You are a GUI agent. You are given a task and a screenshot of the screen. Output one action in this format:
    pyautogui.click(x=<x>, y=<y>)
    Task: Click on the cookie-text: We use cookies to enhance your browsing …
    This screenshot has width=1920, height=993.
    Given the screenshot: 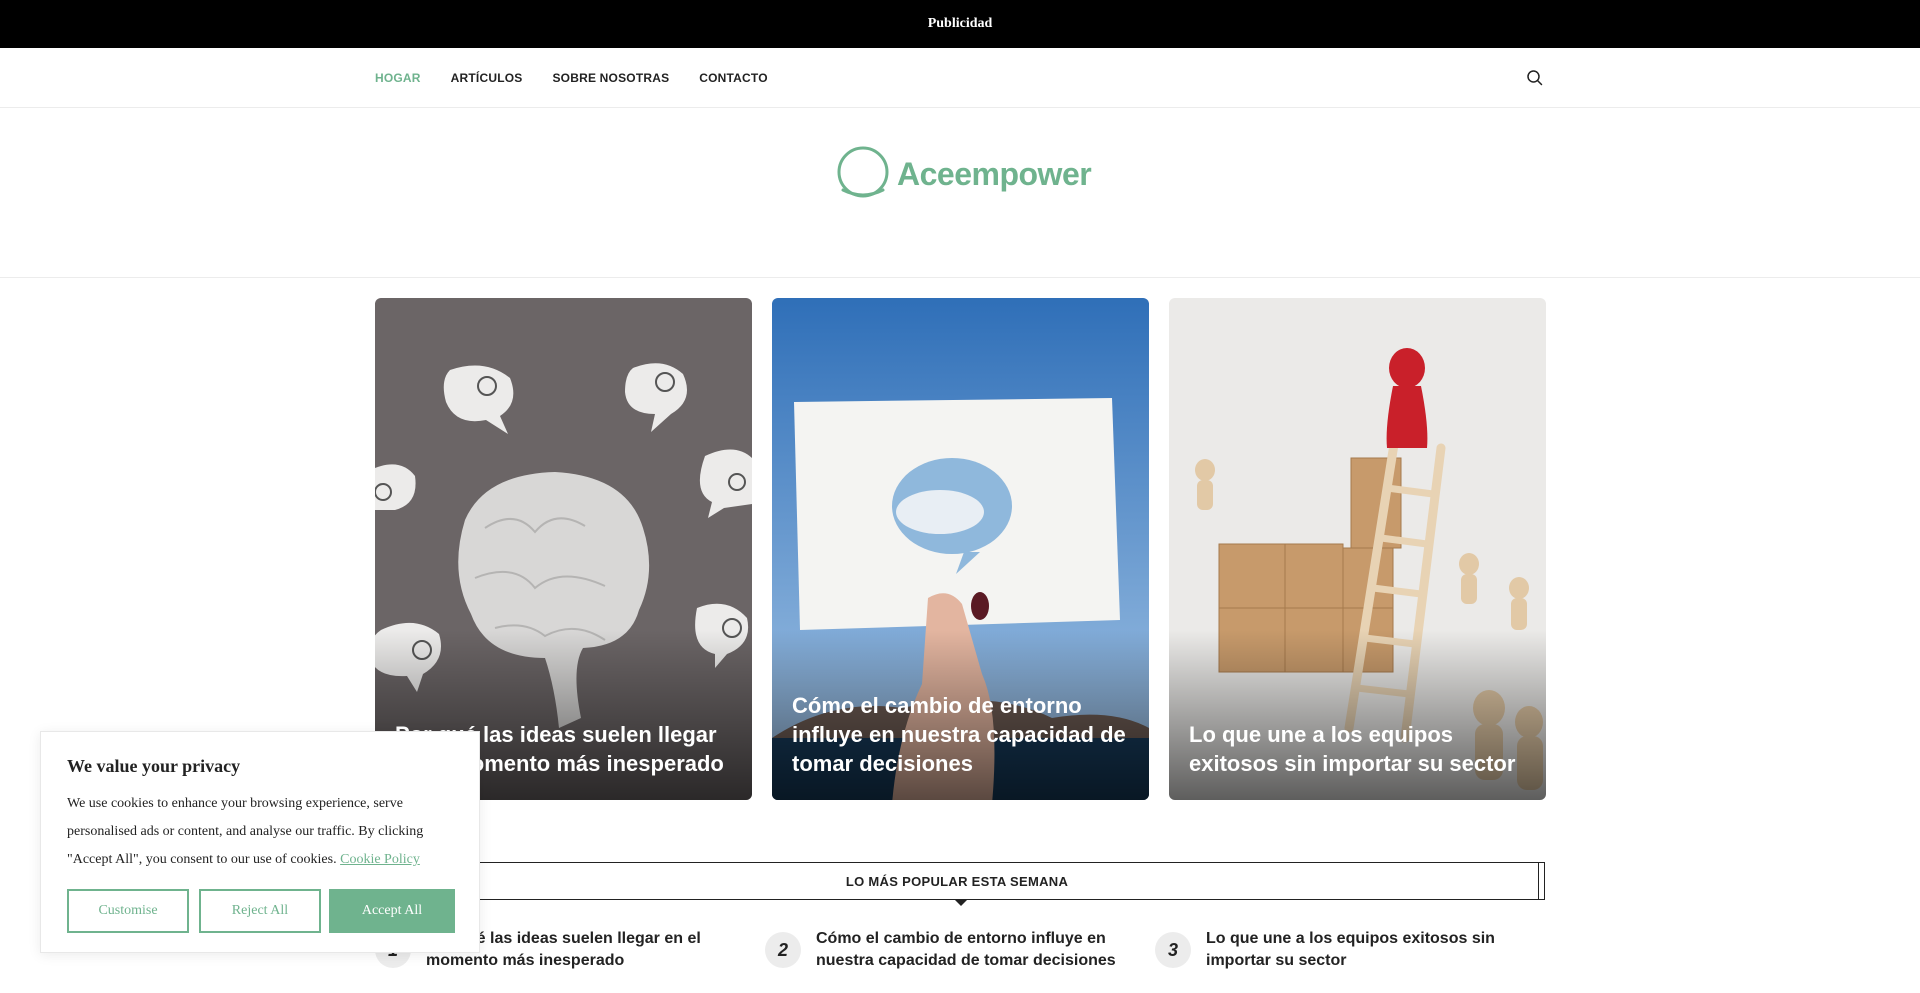 What is the action you would take?
    pyautogui.click(x=262, y=832)
    